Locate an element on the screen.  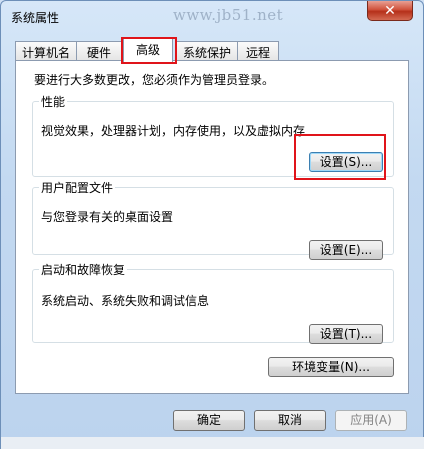
bottom-edge is located at coordinates (212, 443).